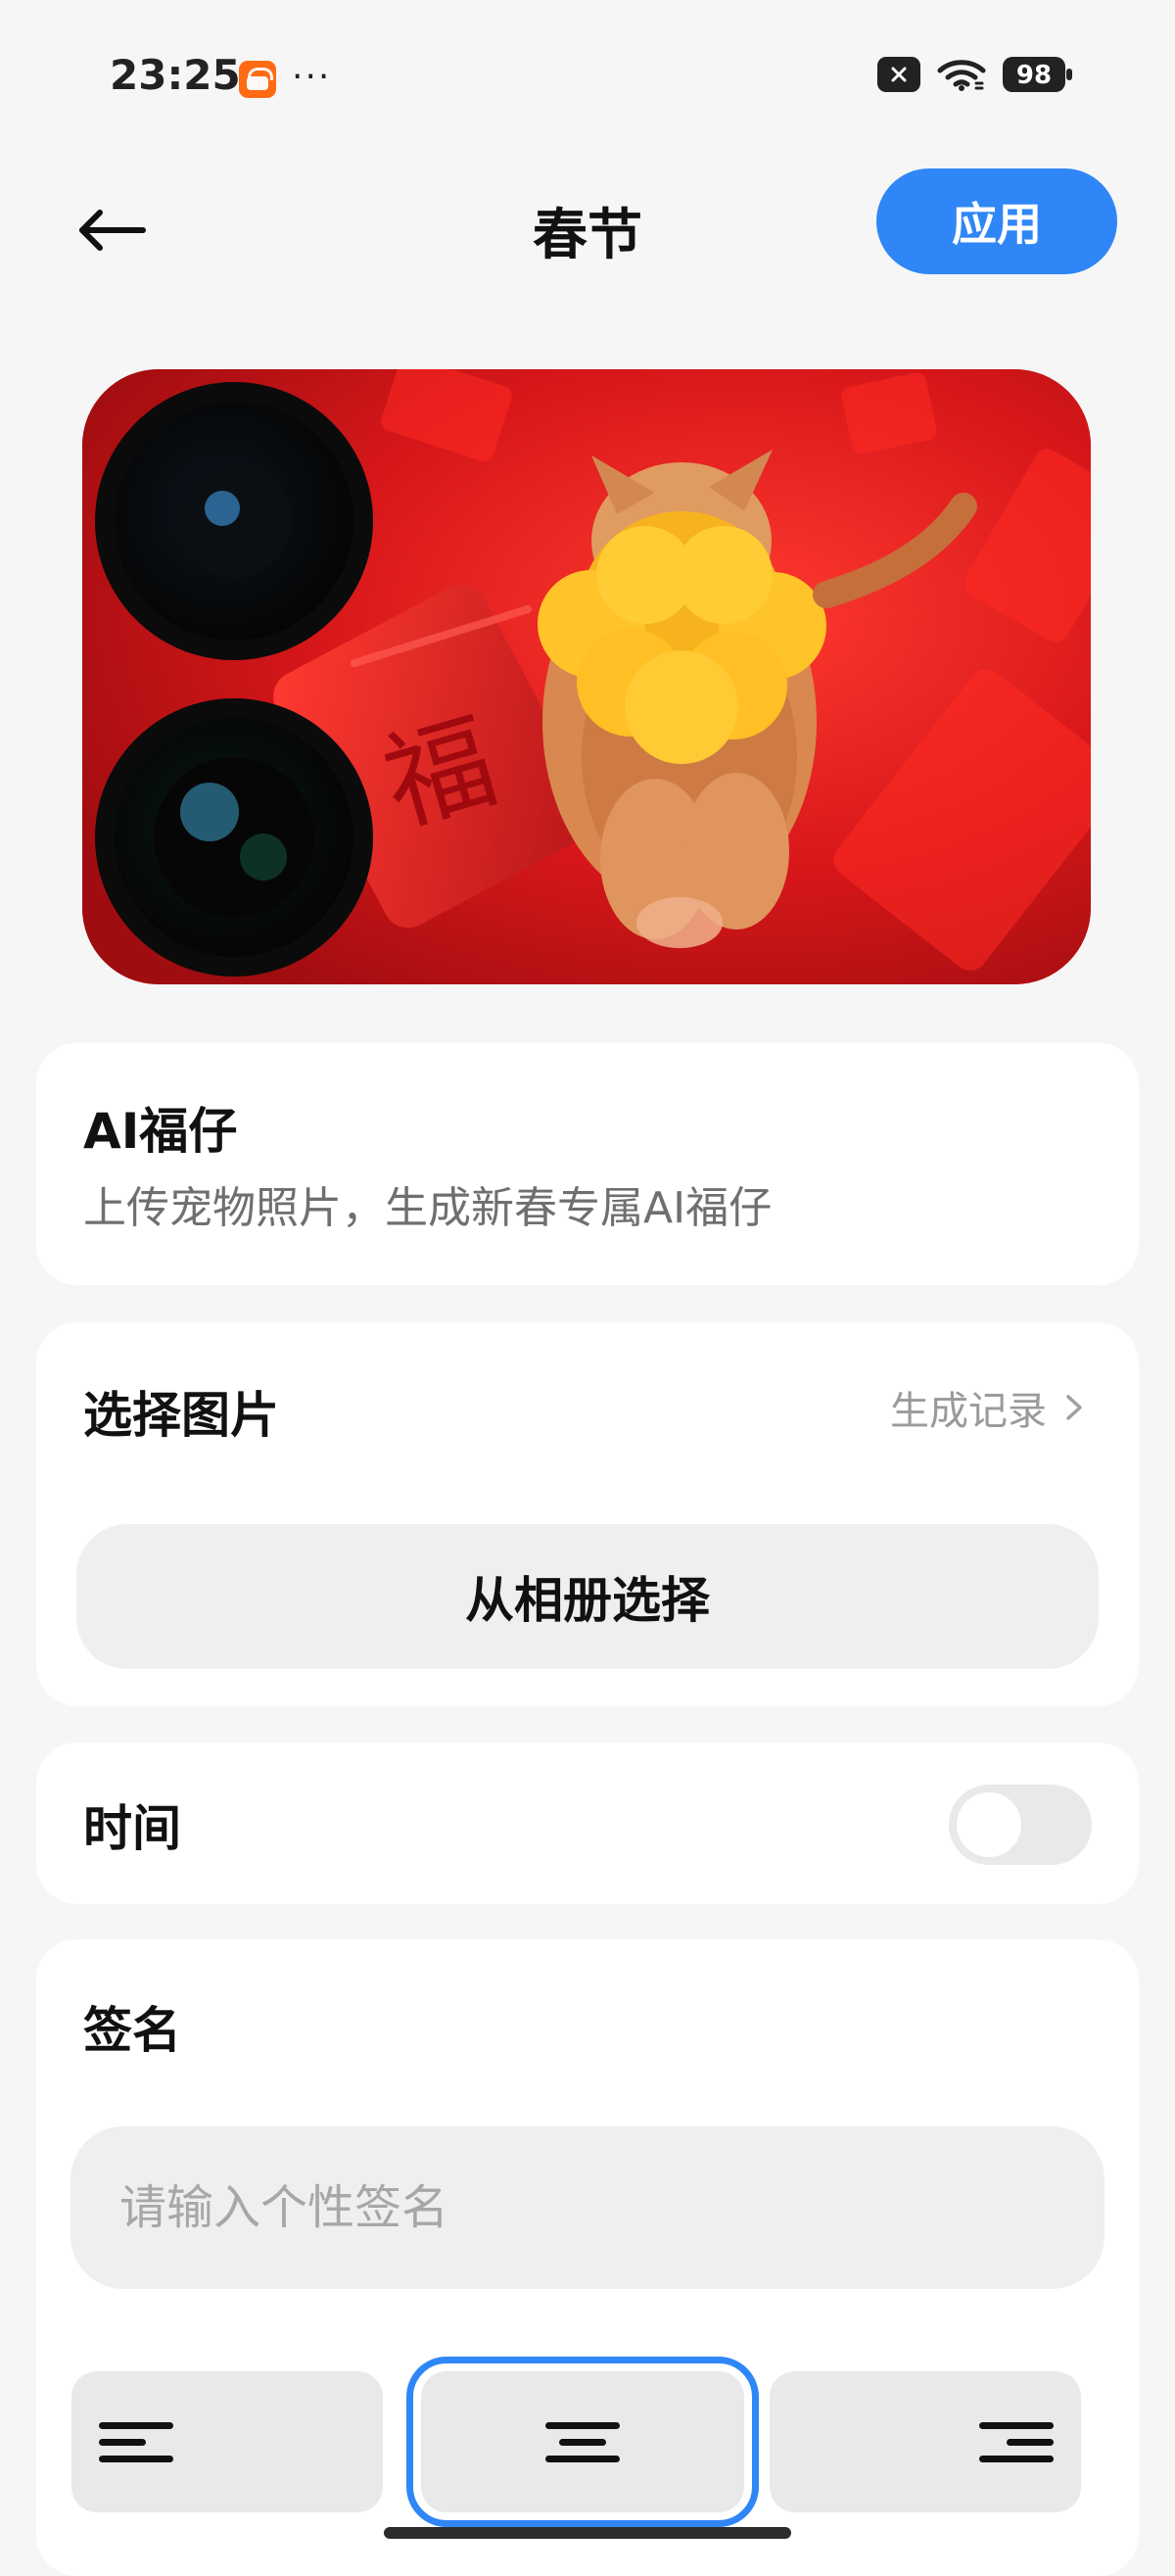 This screenshot has width=1175, height=2576. I want to click on select-image-card: 选择图片 生成记录 从相册选择, so click(587, 1514).